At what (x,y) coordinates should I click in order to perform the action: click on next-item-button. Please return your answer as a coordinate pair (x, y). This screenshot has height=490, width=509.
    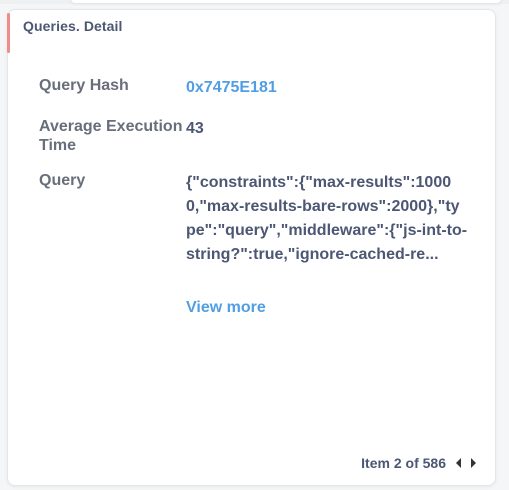
    Looking at the image, I should click on (473, 463).